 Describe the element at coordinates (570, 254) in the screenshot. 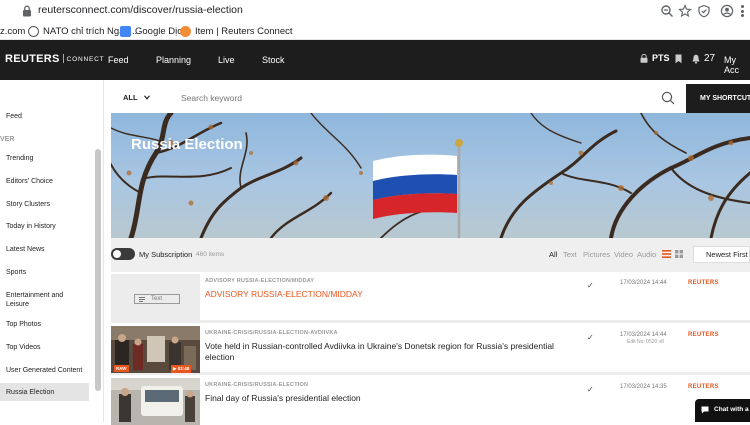

I see `filter-text: Text` at that location.